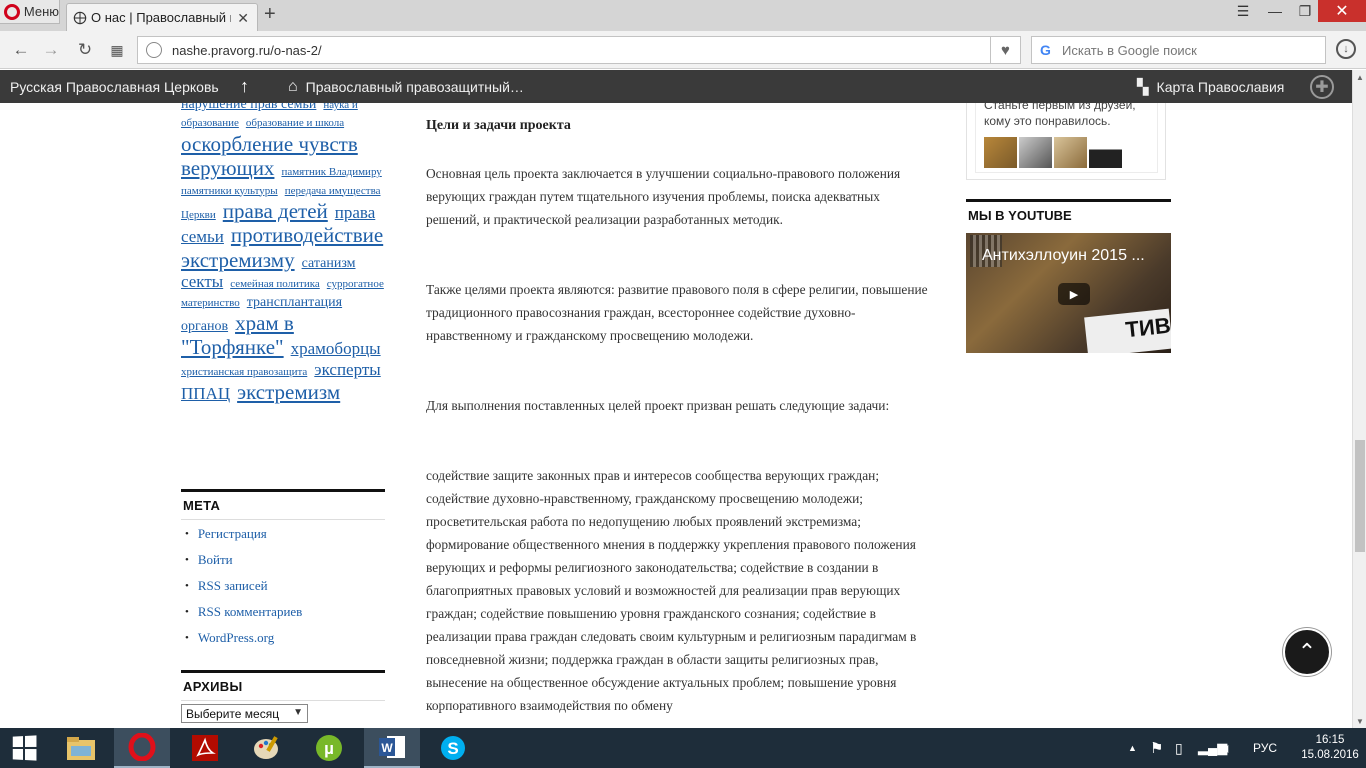 The width and height of the screenshot is (1366, 768). What do you see at coordinates (1360, 496) in the screenshot?
I see `scrollbar-thumb` at bounding box center [1360, 496].